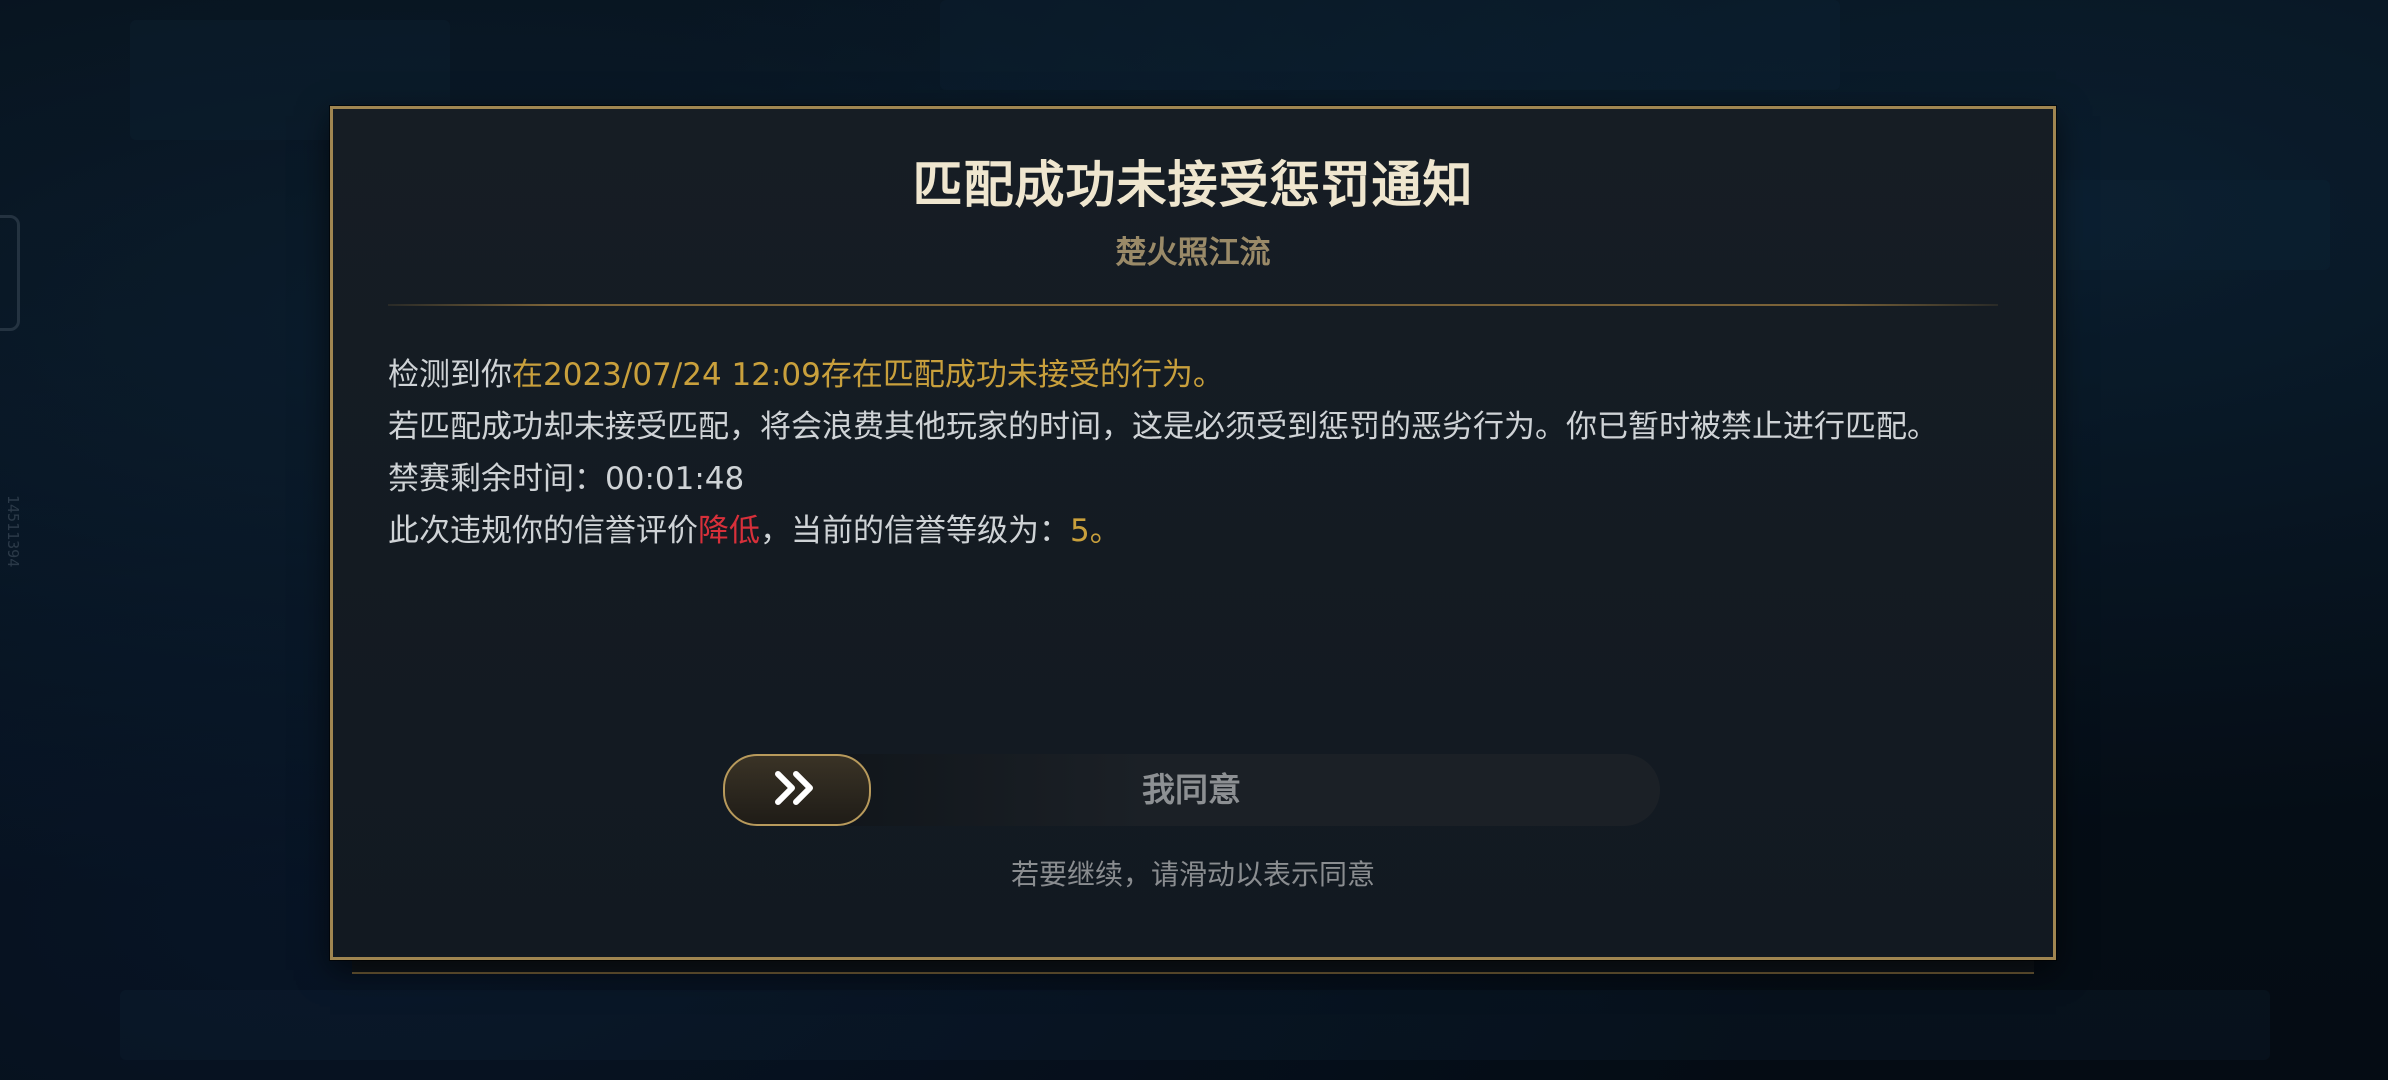 The image size is (2388, 1080). What do you see at coordinates (450, 375) in the screenshot?
I see `detection-prefix: 检测到你` at bounding box center [450, 375].